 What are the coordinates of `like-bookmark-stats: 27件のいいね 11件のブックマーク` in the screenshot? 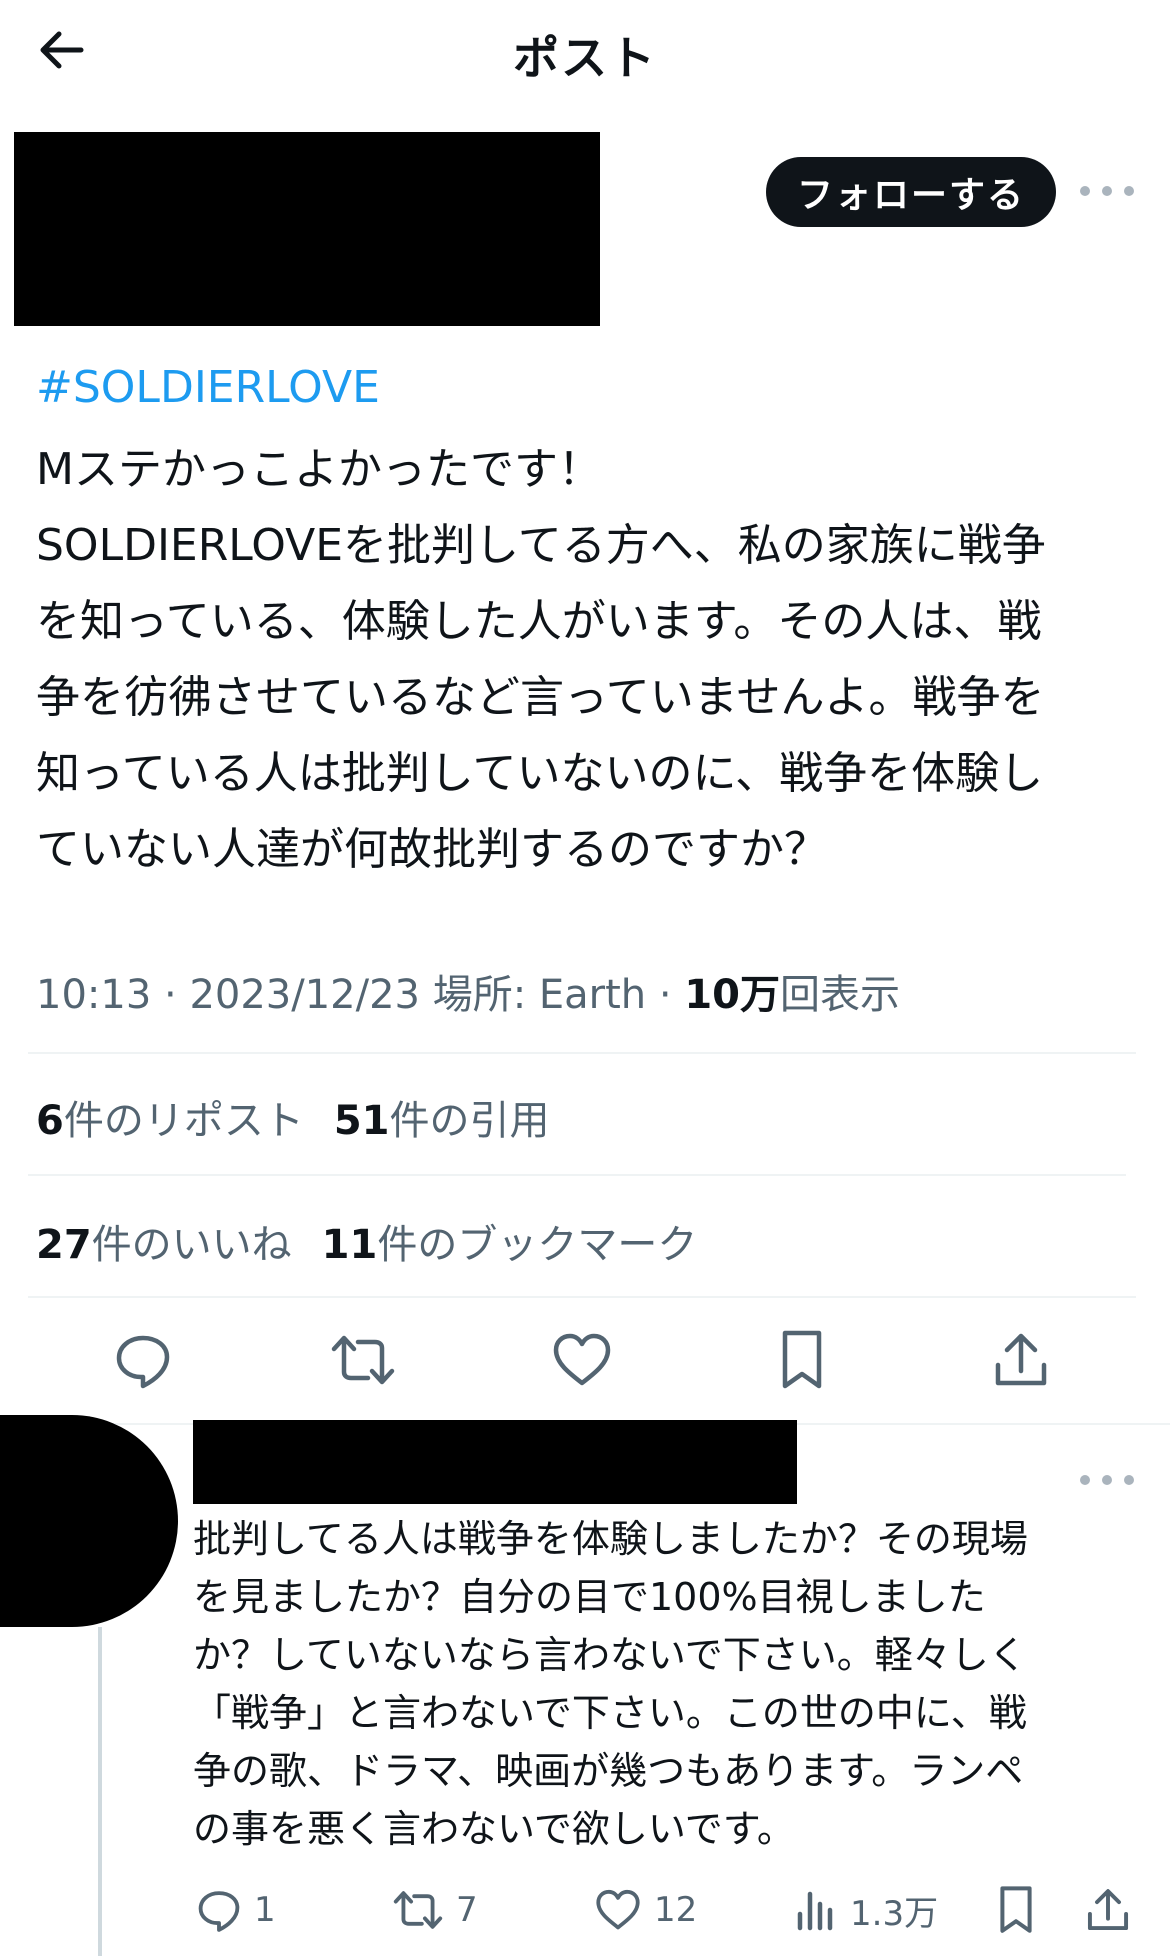 It's located at (366, 1241).